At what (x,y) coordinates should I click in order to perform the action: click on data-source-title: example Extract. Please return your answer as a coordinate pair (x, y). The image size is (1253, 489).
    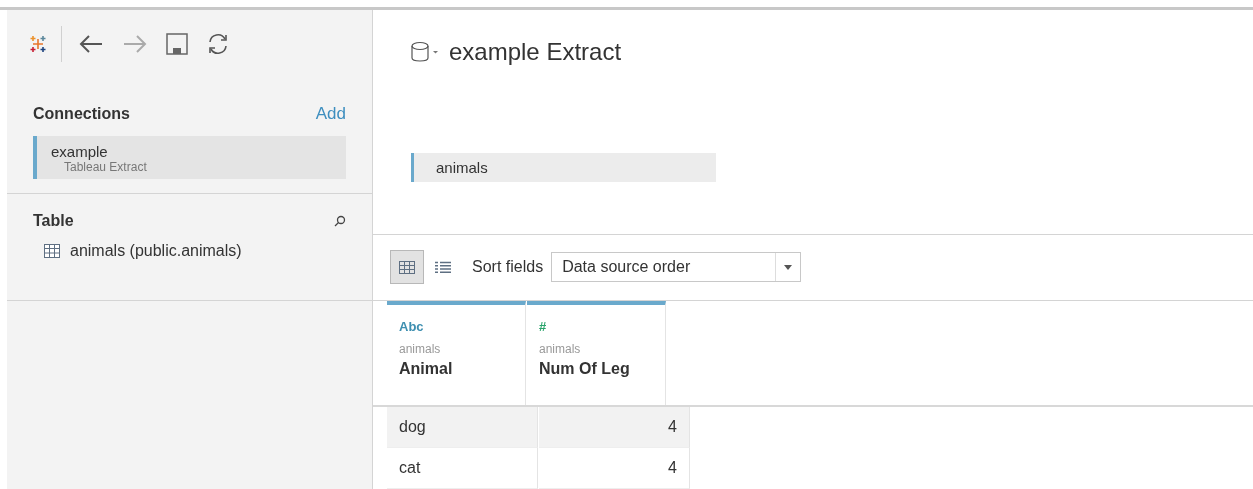
    Looking at the image, I should click on (535, 52).